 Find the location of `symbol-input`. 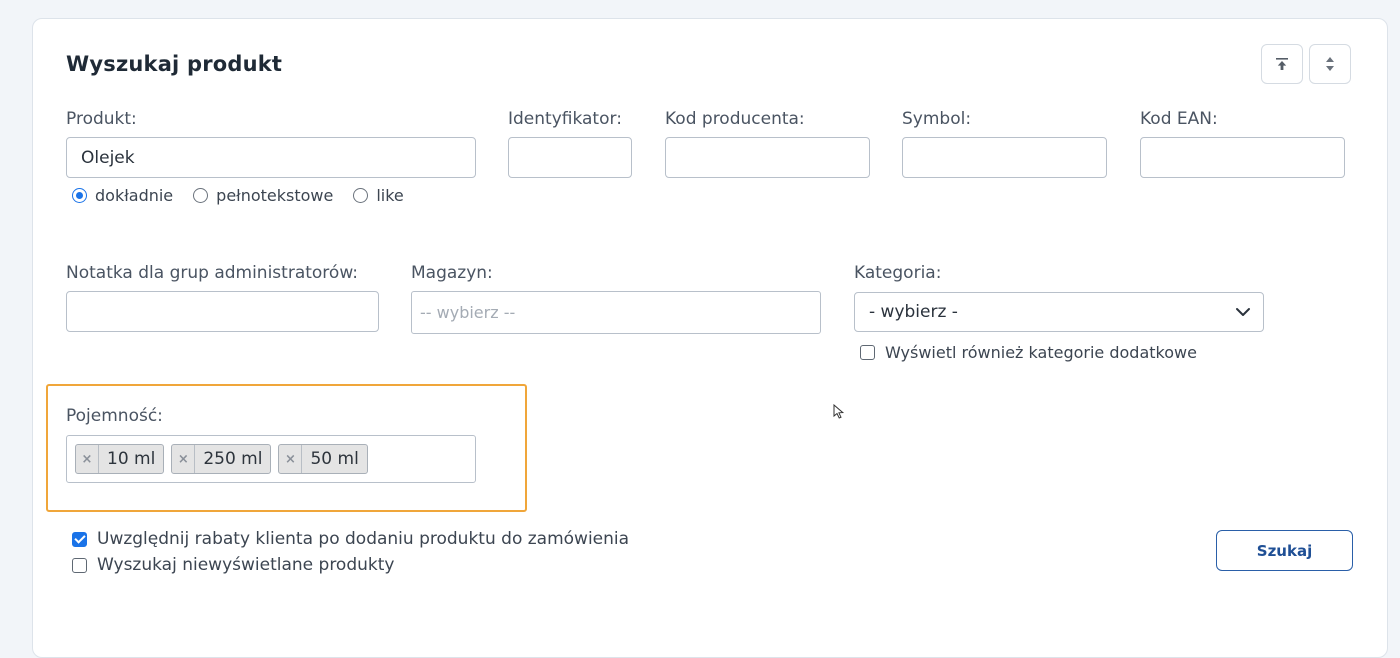

symbol-input is located at coordinates (1004, 157).